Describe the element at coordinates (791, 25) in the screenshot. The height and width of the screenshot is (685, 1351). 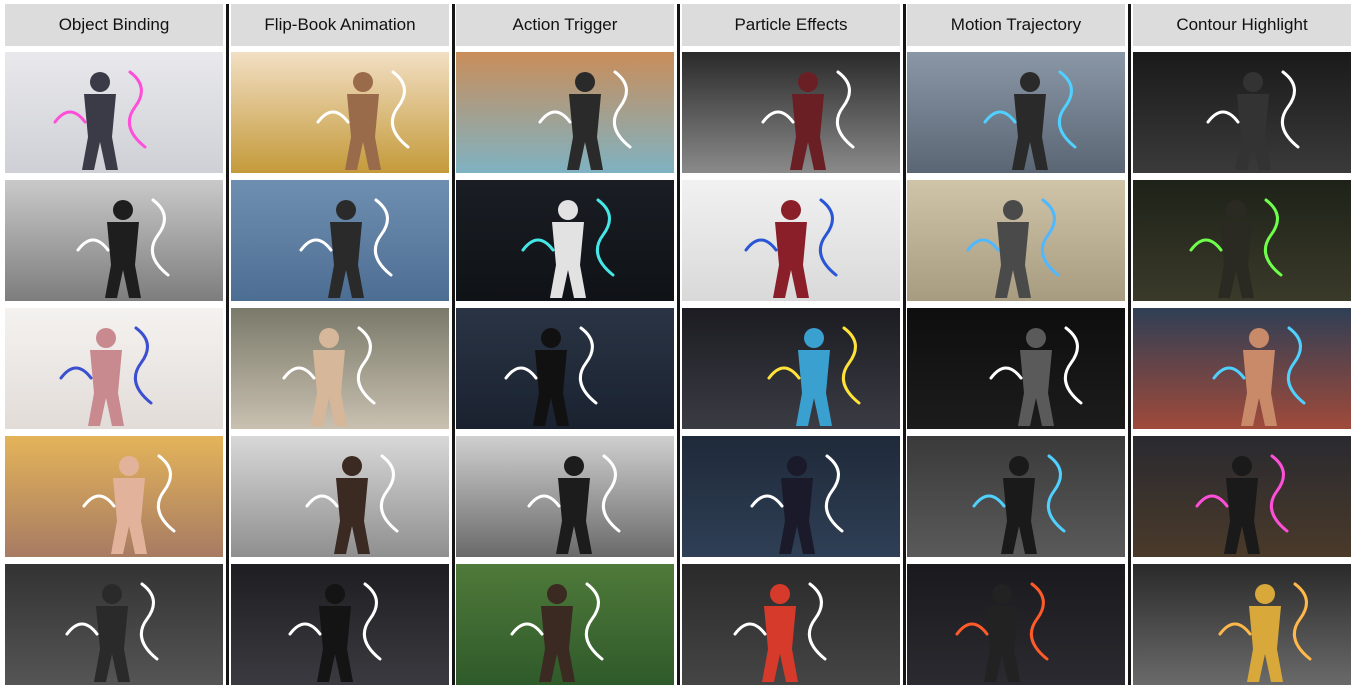
I see `column-header: Particle Effects` at that location.